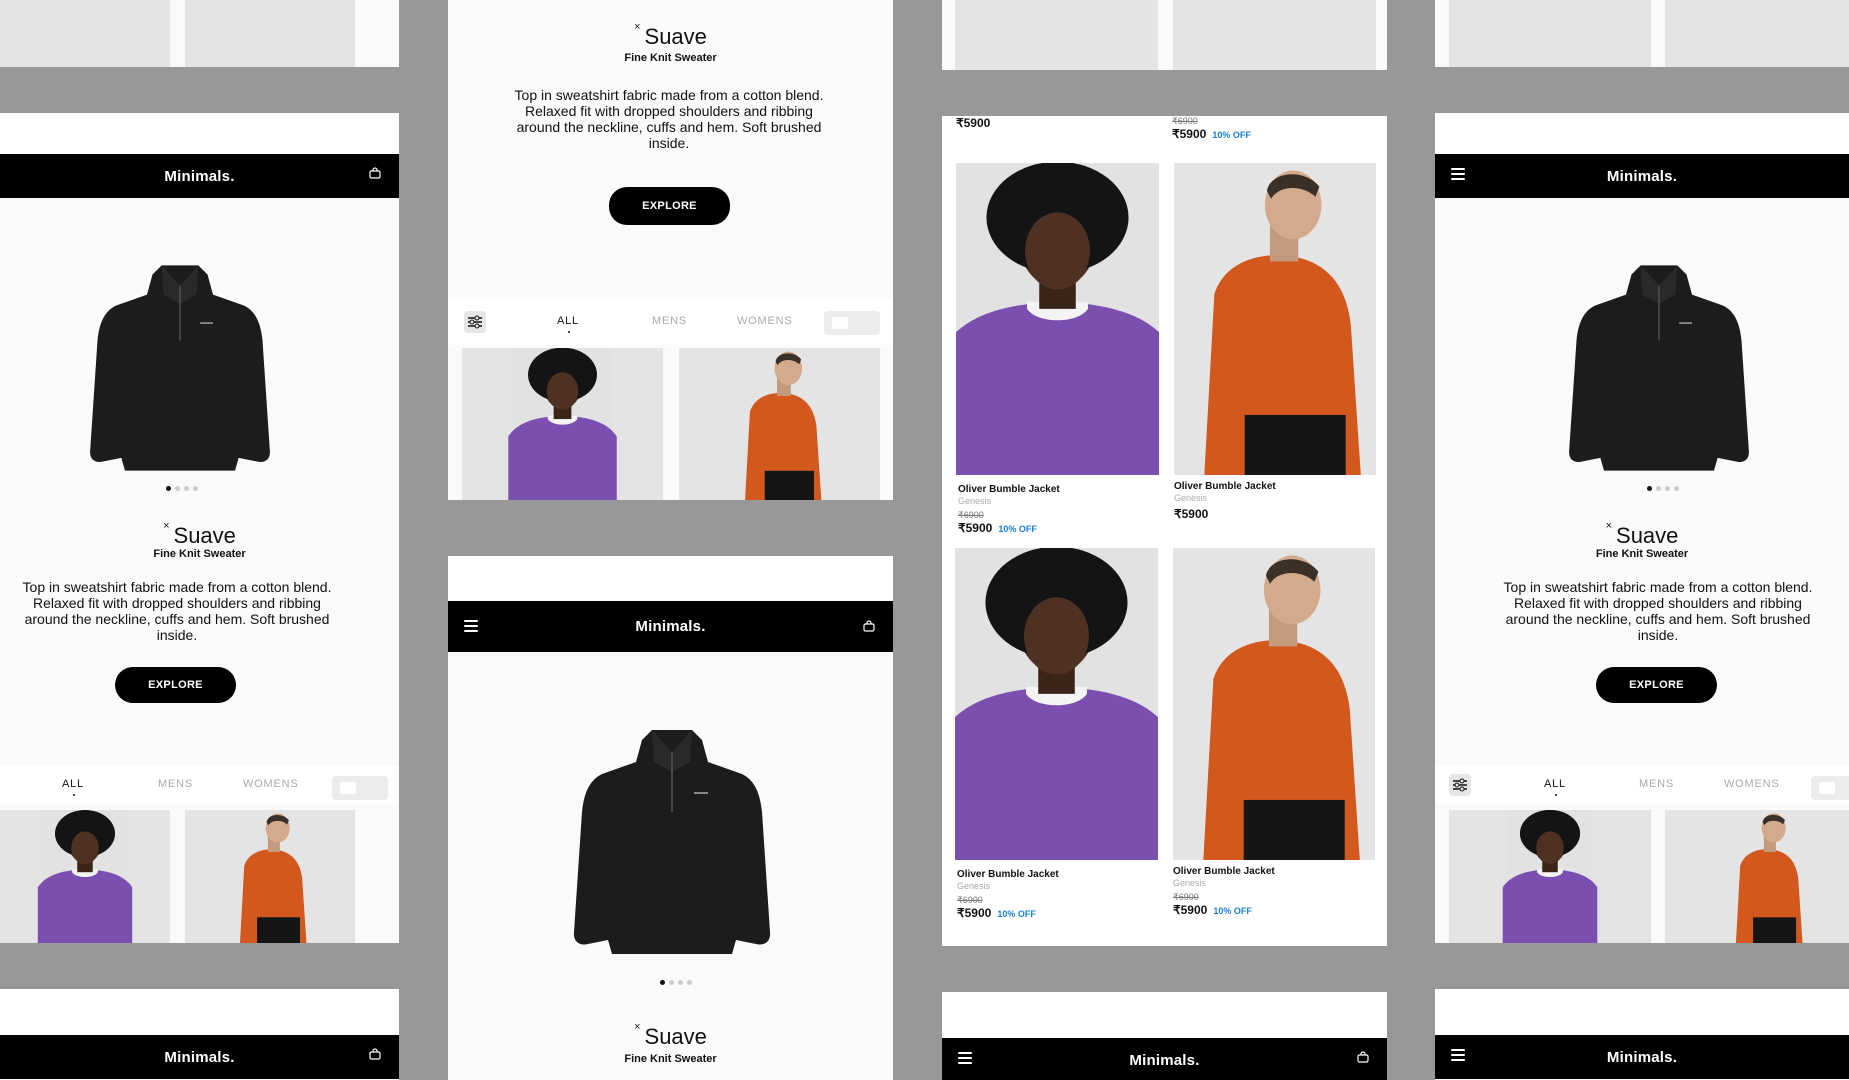  Describe the element at coordinates (1191, 514) in the screenshot. I see `price: ₹5900` at that location.